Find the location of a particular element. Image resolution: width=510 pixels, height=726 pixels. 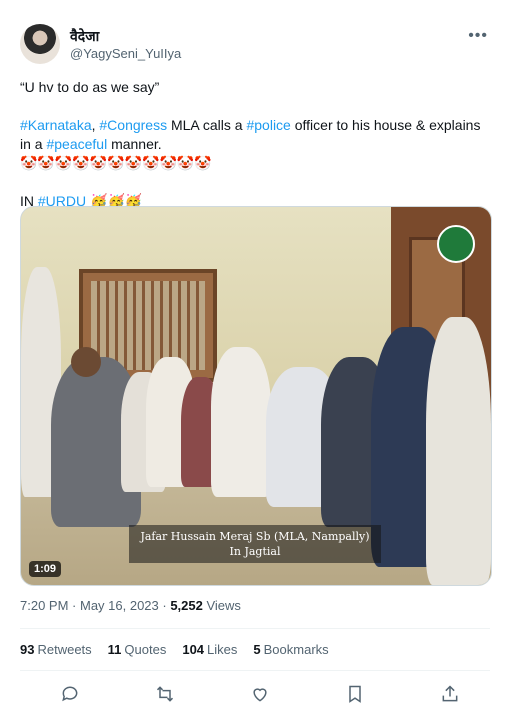

retweets-stat: 93 Retweets is located at coordinates (56, 649).